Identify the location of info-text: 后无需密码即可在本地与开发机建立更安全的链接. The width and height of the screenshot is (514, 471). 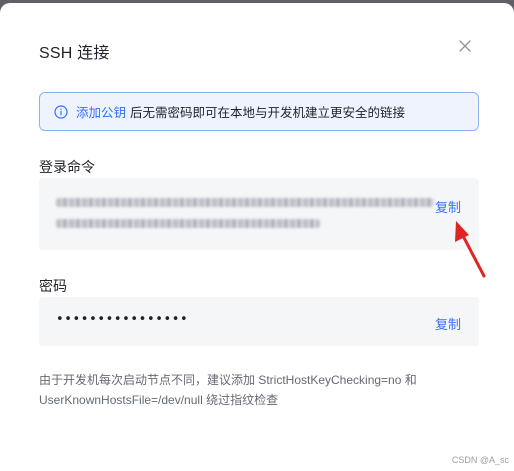
(268, 113).